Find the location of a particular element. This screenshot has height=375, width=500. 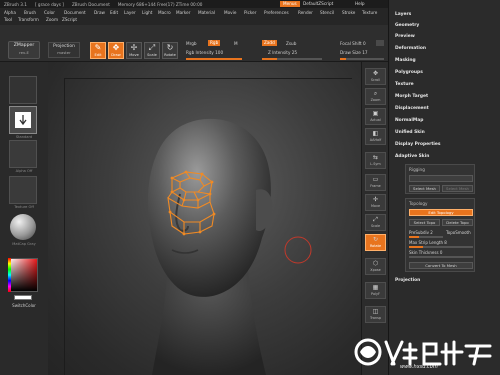

menu-zscript: ZScript is located at coordinates (69, 19).